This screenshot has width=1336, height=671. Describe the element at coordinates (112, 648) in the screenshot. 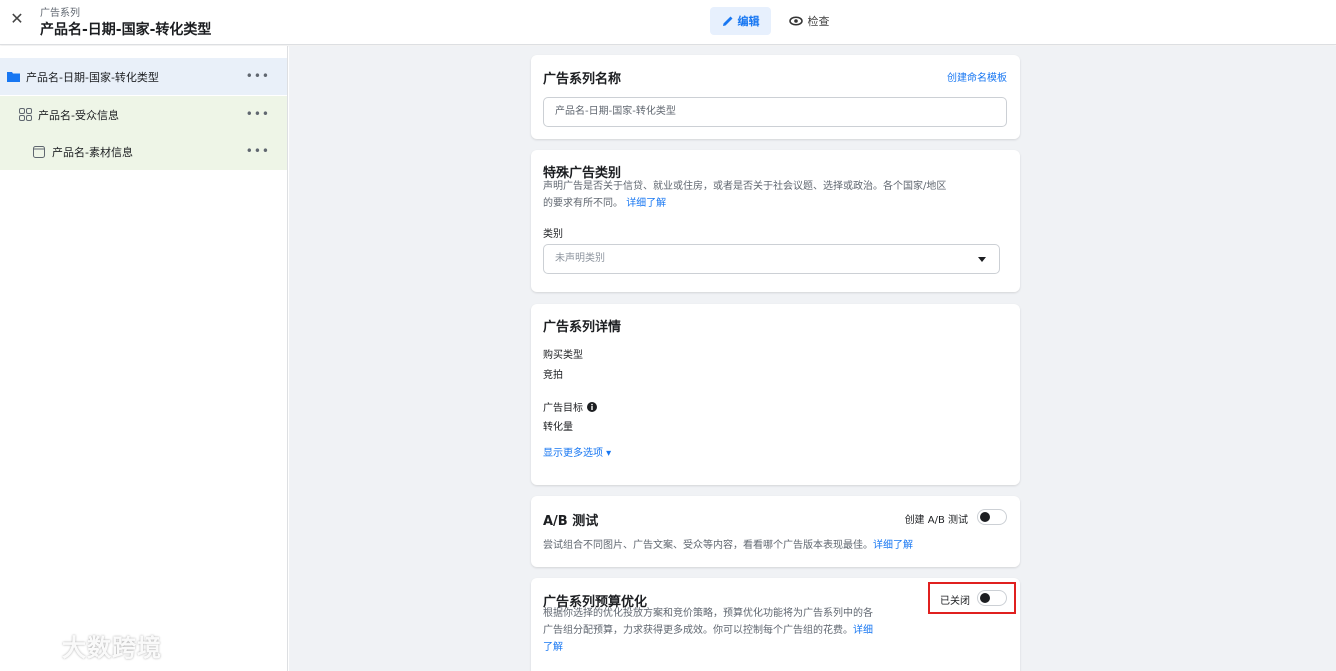

I see `watermark-text: 大数跨境` at that location.